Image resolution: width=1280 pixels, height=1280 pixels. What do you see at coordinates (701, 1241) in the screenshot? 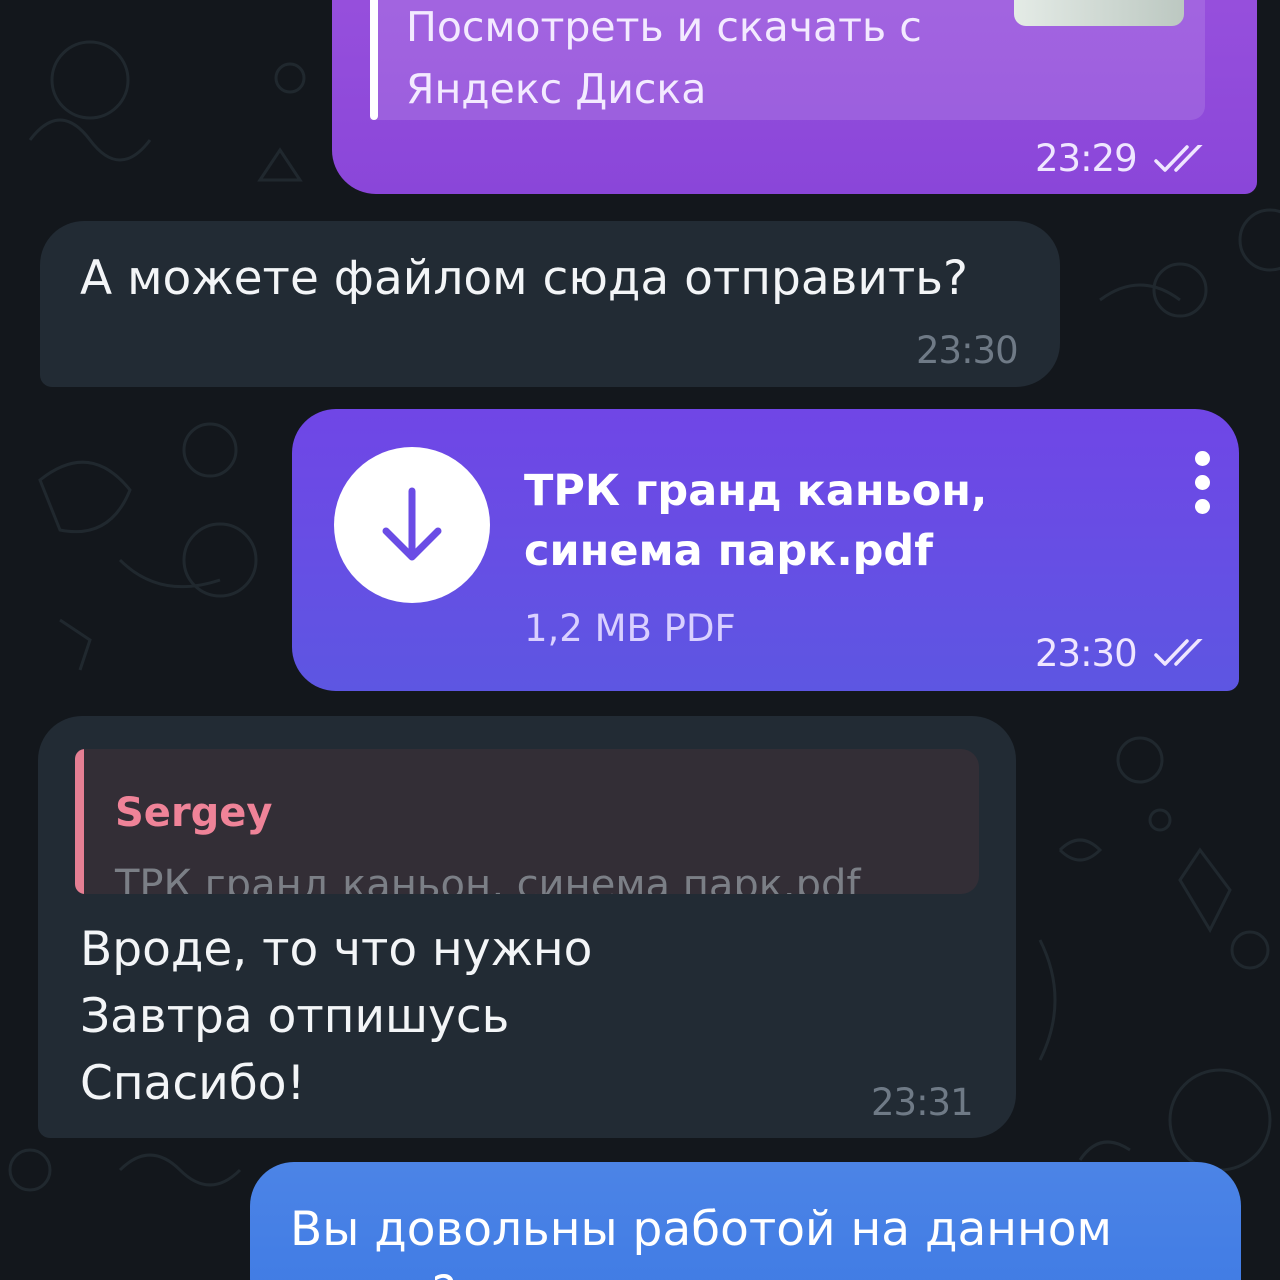
I see `message-text: Вы довольны работой на данном этапе?` at bounding box center [701, 1241].